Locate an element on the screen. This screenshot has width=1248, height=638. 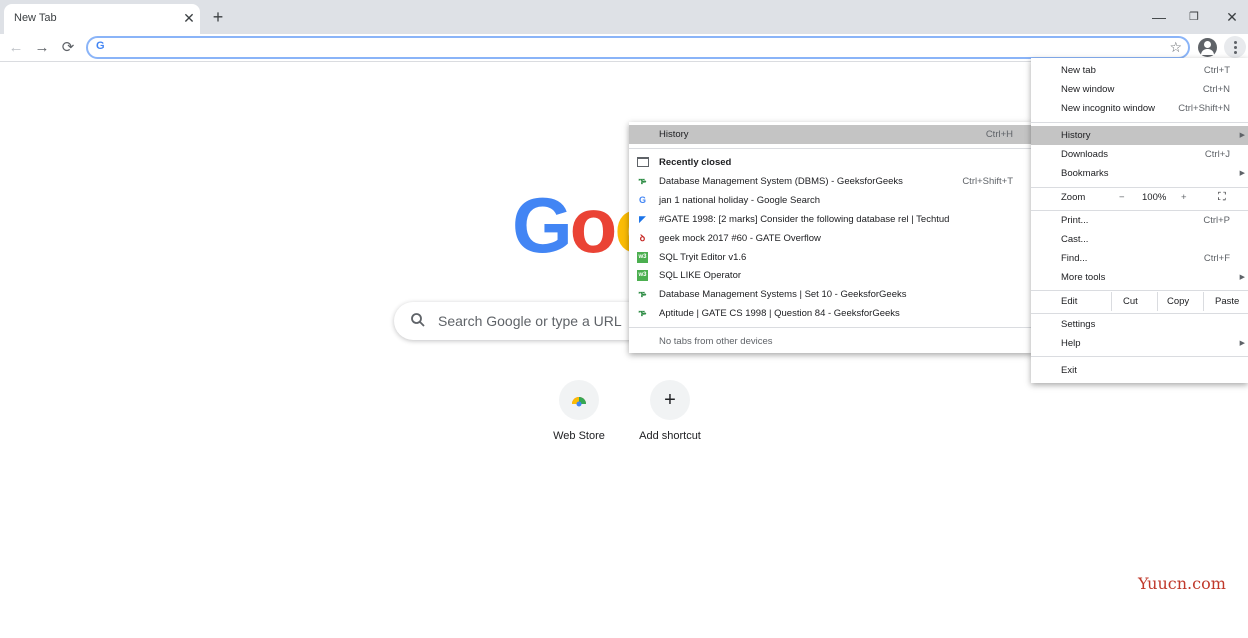
minimize-icon: — is located at coordinates (1159, 17).